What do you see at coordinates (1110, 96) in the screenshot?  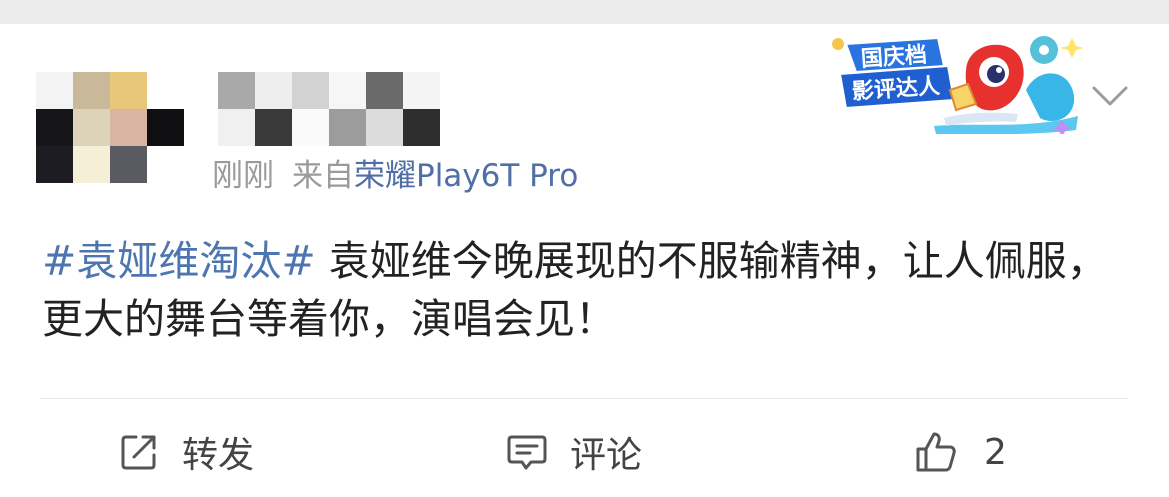 I see `chevron-down-icon` at bounding box center [1110, 96].